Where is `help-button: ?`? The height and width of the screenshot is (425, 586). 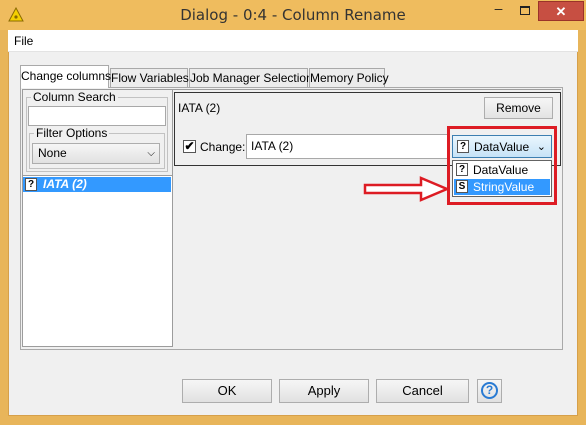
help-button: ? is located at coordinates (489, 391).